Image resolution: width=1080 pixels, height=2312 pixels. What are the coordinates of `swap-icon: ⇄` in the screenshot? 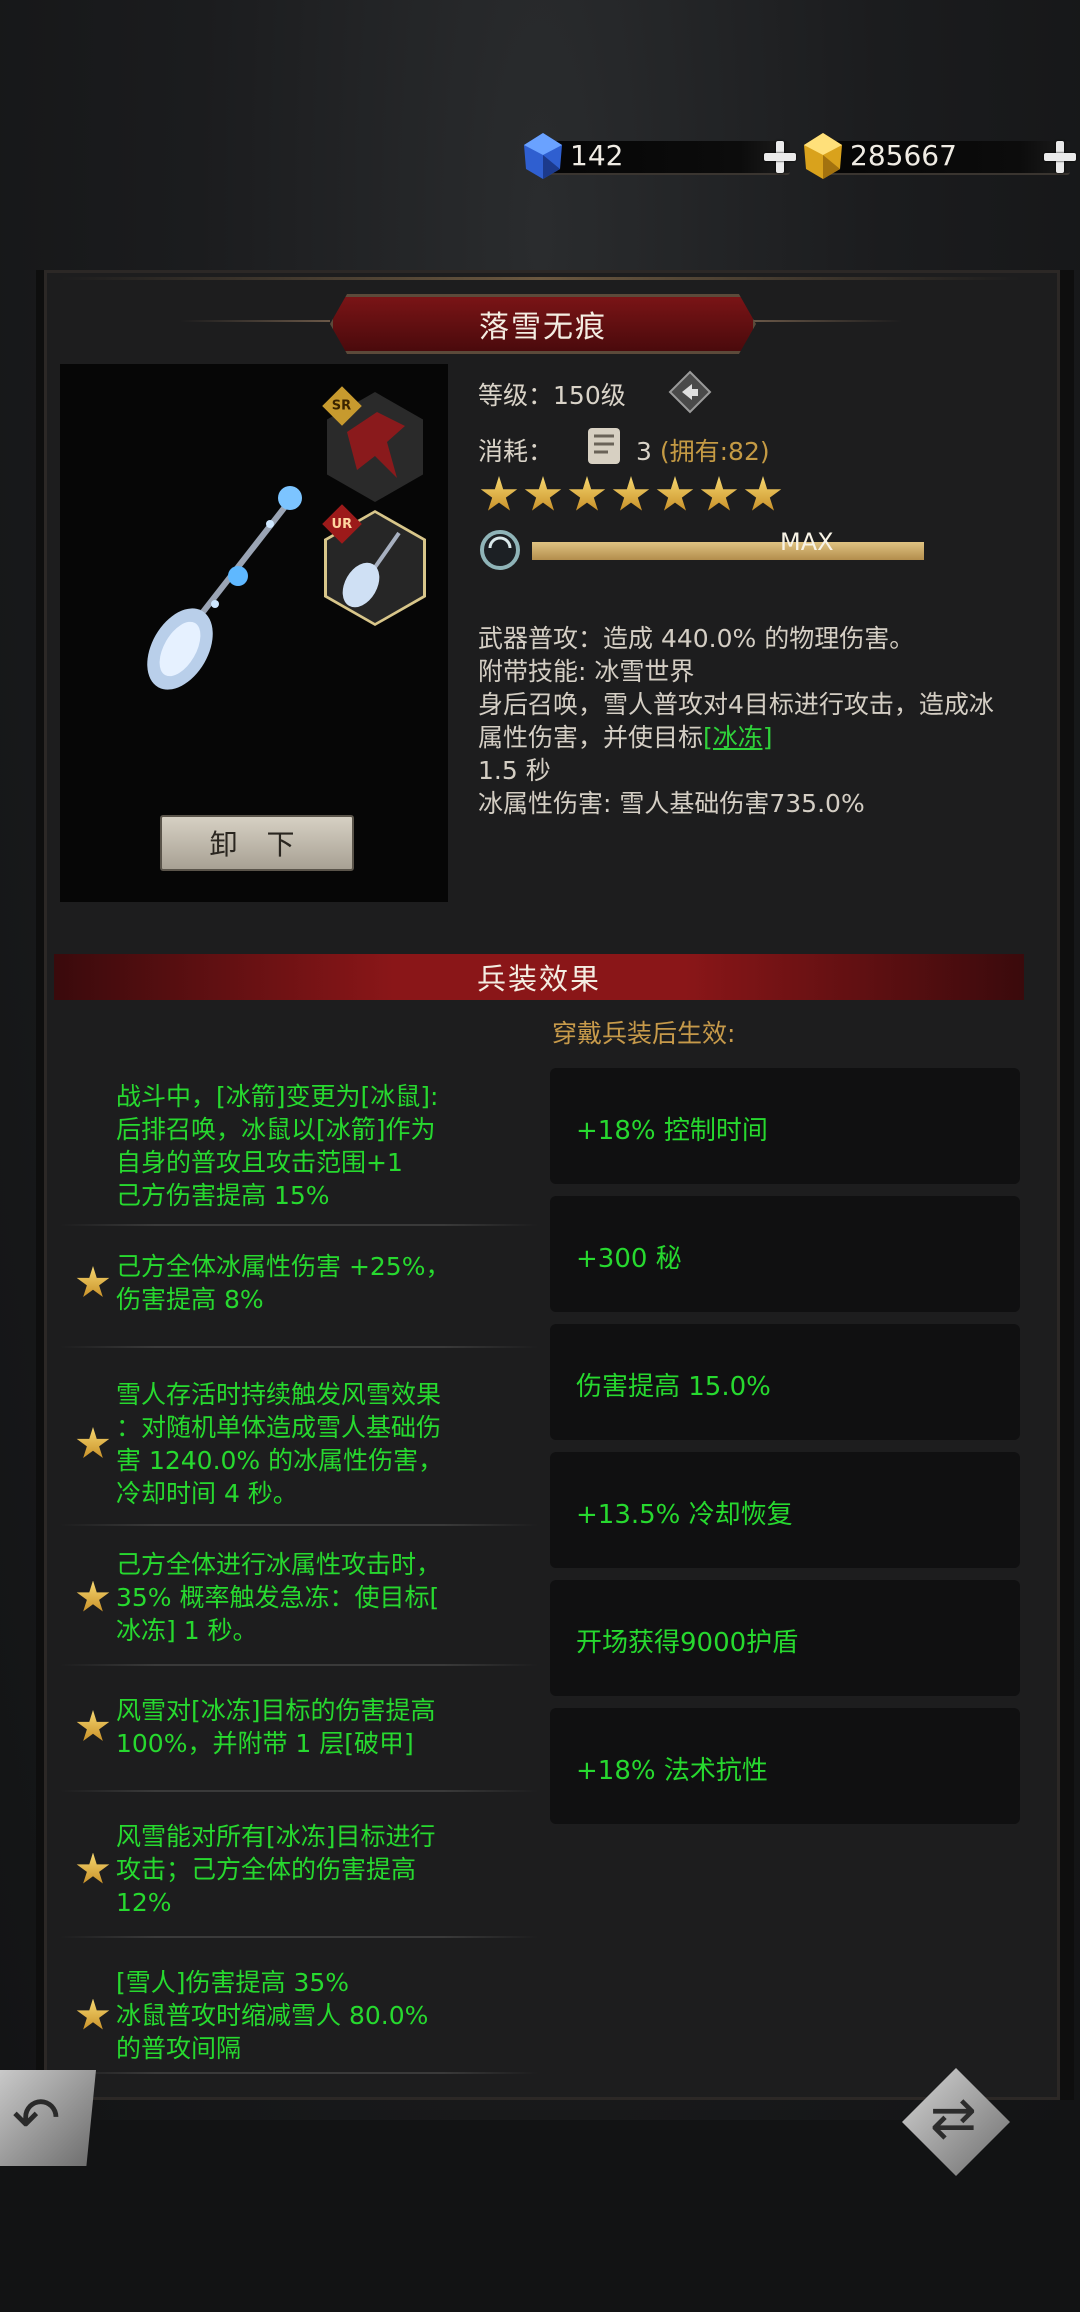 It's located at (953, 2118).